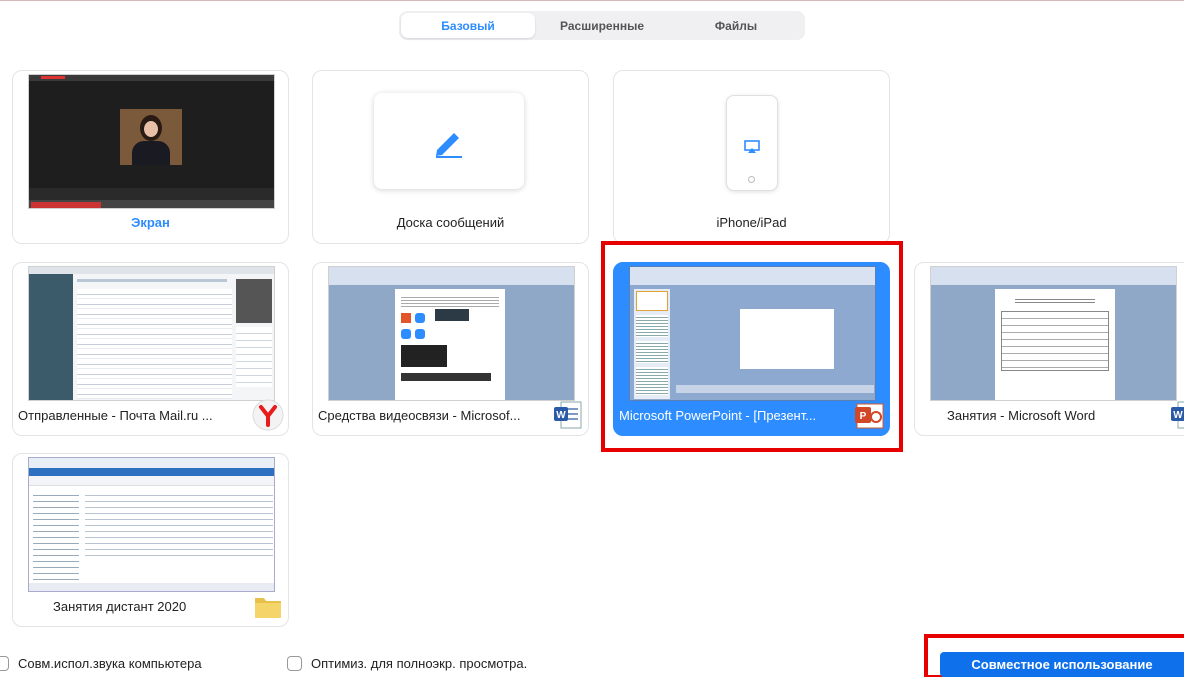 The width and height of the screenshot is (1184, 677). What do you see at coordinates (150, 222) in the screenshot?
I see `tile-label: Экран` at bounding box center [150, 222].